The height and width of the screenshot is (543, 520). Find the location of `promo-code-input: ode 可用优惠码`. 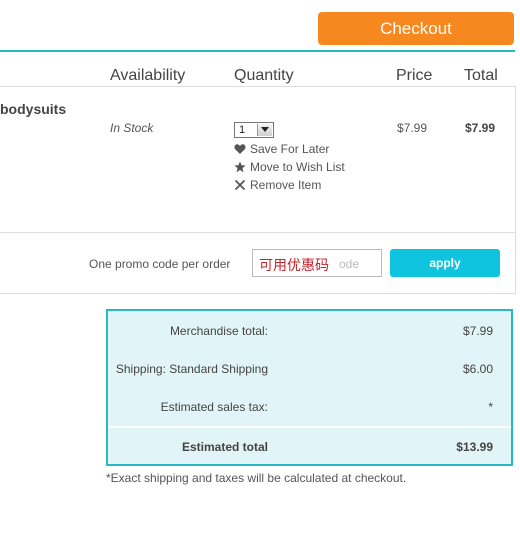

promo-code-input: ode 可用优惠码 is located at coordinates (317, 263).